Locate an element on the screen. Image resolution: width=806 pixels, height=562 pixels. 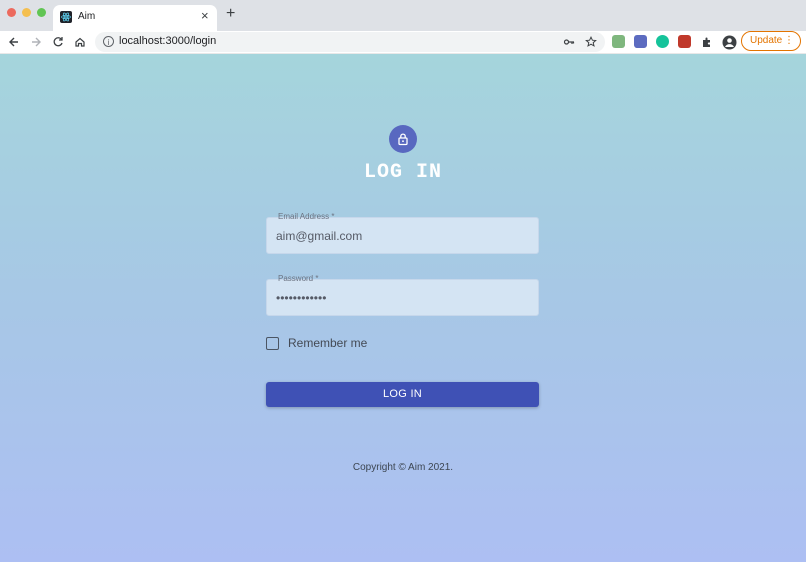
star-icon is located at coordinates (591, 42).